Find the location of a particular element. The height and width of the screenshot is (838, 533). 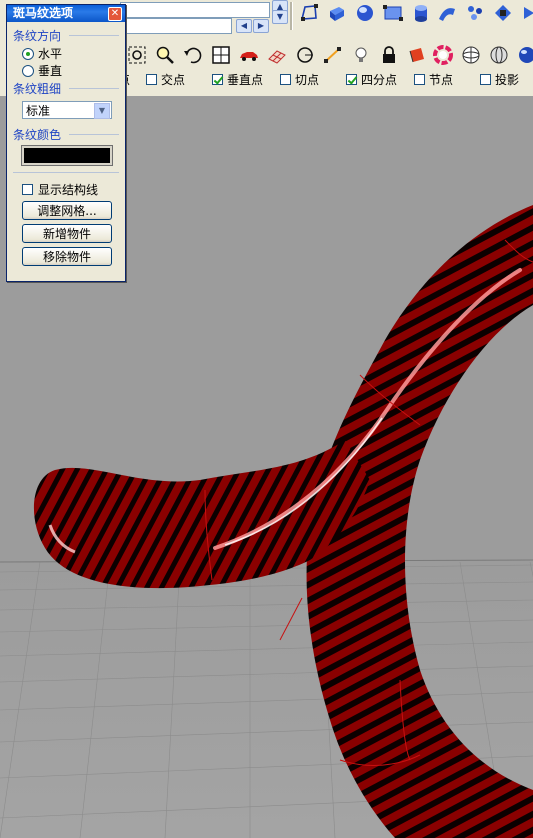

osnap-quadrant: 四分点 is located at coordinates (371, 79).